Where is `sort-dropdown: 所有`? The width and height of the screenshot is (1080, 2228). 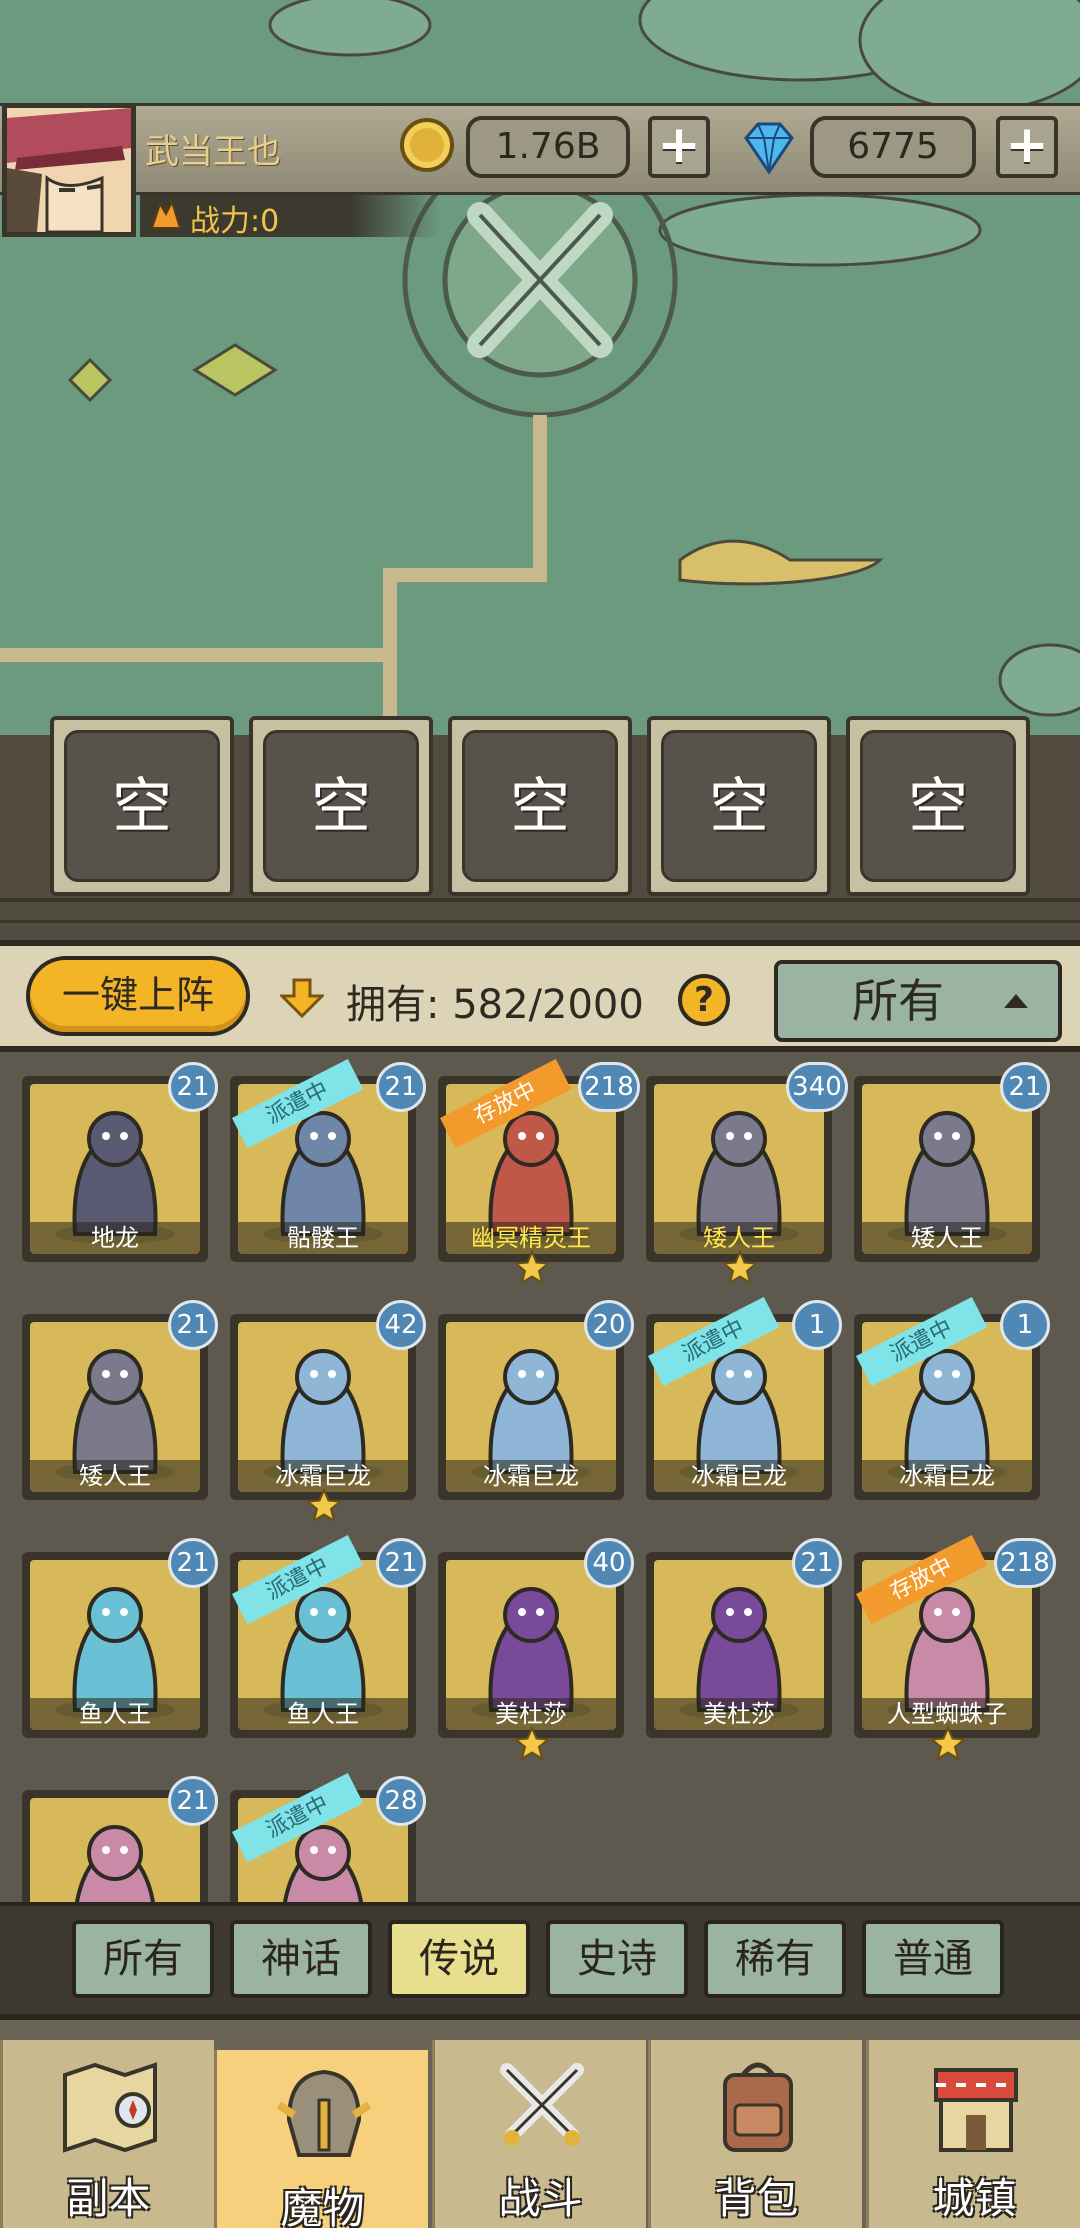
sort-dropdown: 所有 is located at coordinates (918, 1001).